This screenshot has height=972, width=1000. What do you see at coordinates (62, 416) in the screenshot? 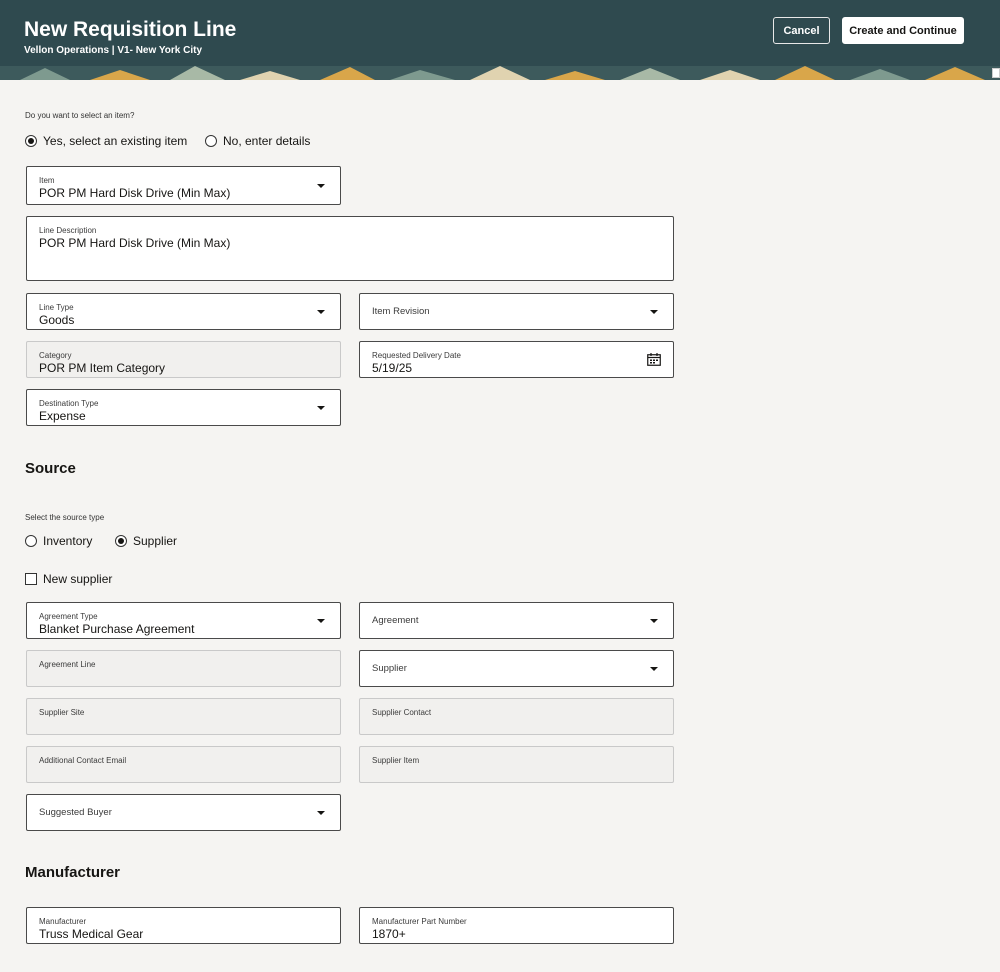
I see `field-value: Expense` at bounding box center [62, 416].